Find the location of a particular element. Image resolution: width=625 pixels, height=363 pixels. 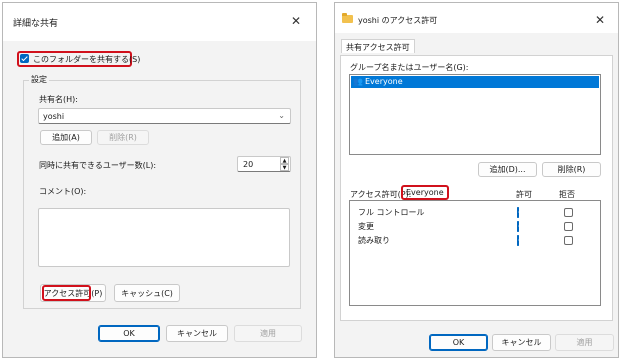

remove-share-button: 削除(R) is located at coordinates (123, 137).